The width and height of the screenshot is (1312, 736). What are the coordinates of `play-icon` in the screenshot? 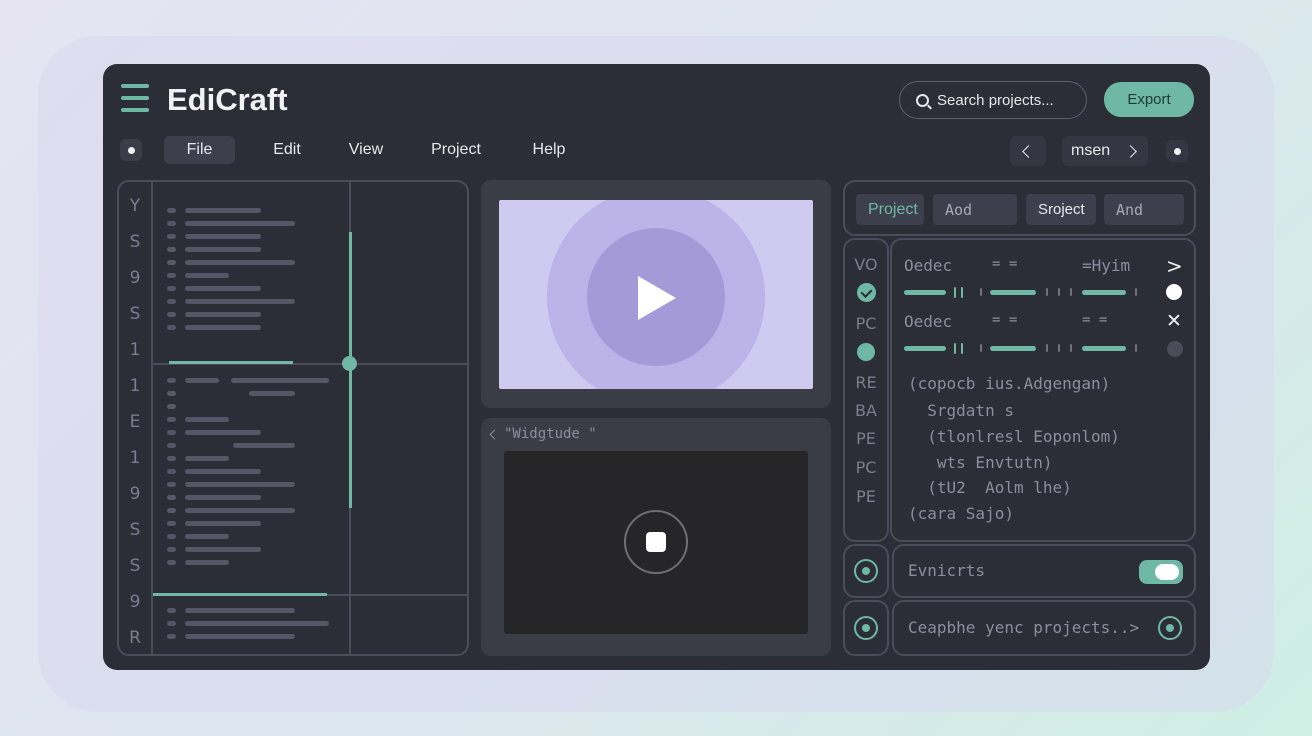 It's located at (657, 298).